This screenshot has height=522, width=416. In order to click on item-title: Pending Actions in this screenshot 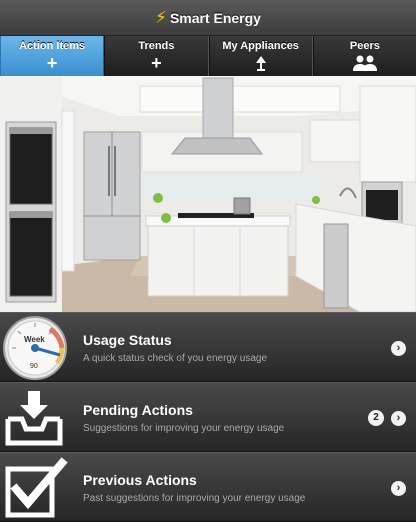, I will do `click(138, 410)`.